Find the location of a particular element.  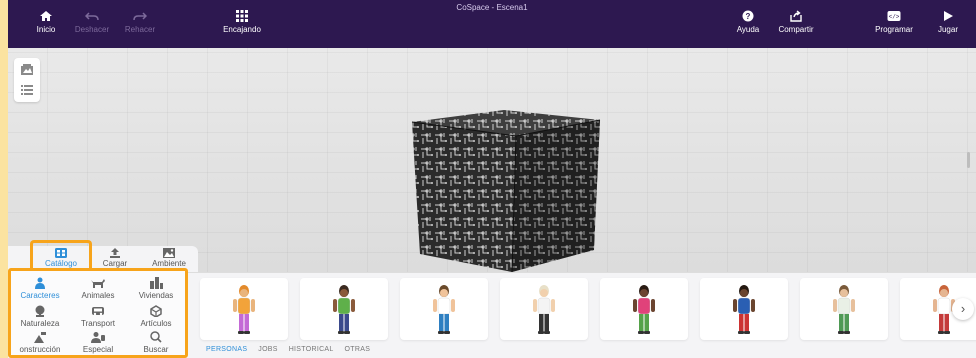

help-icon: ? is located at coordinates (748, 16).